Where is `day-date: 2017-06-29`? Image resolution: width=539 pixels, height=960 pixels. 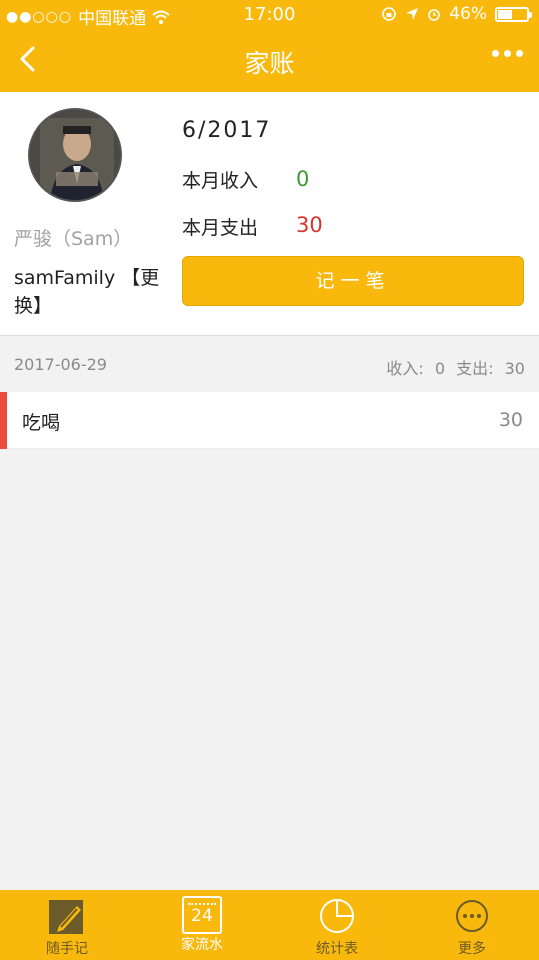 day-date: 2017-06-29 is located at coordinates (60, 364).